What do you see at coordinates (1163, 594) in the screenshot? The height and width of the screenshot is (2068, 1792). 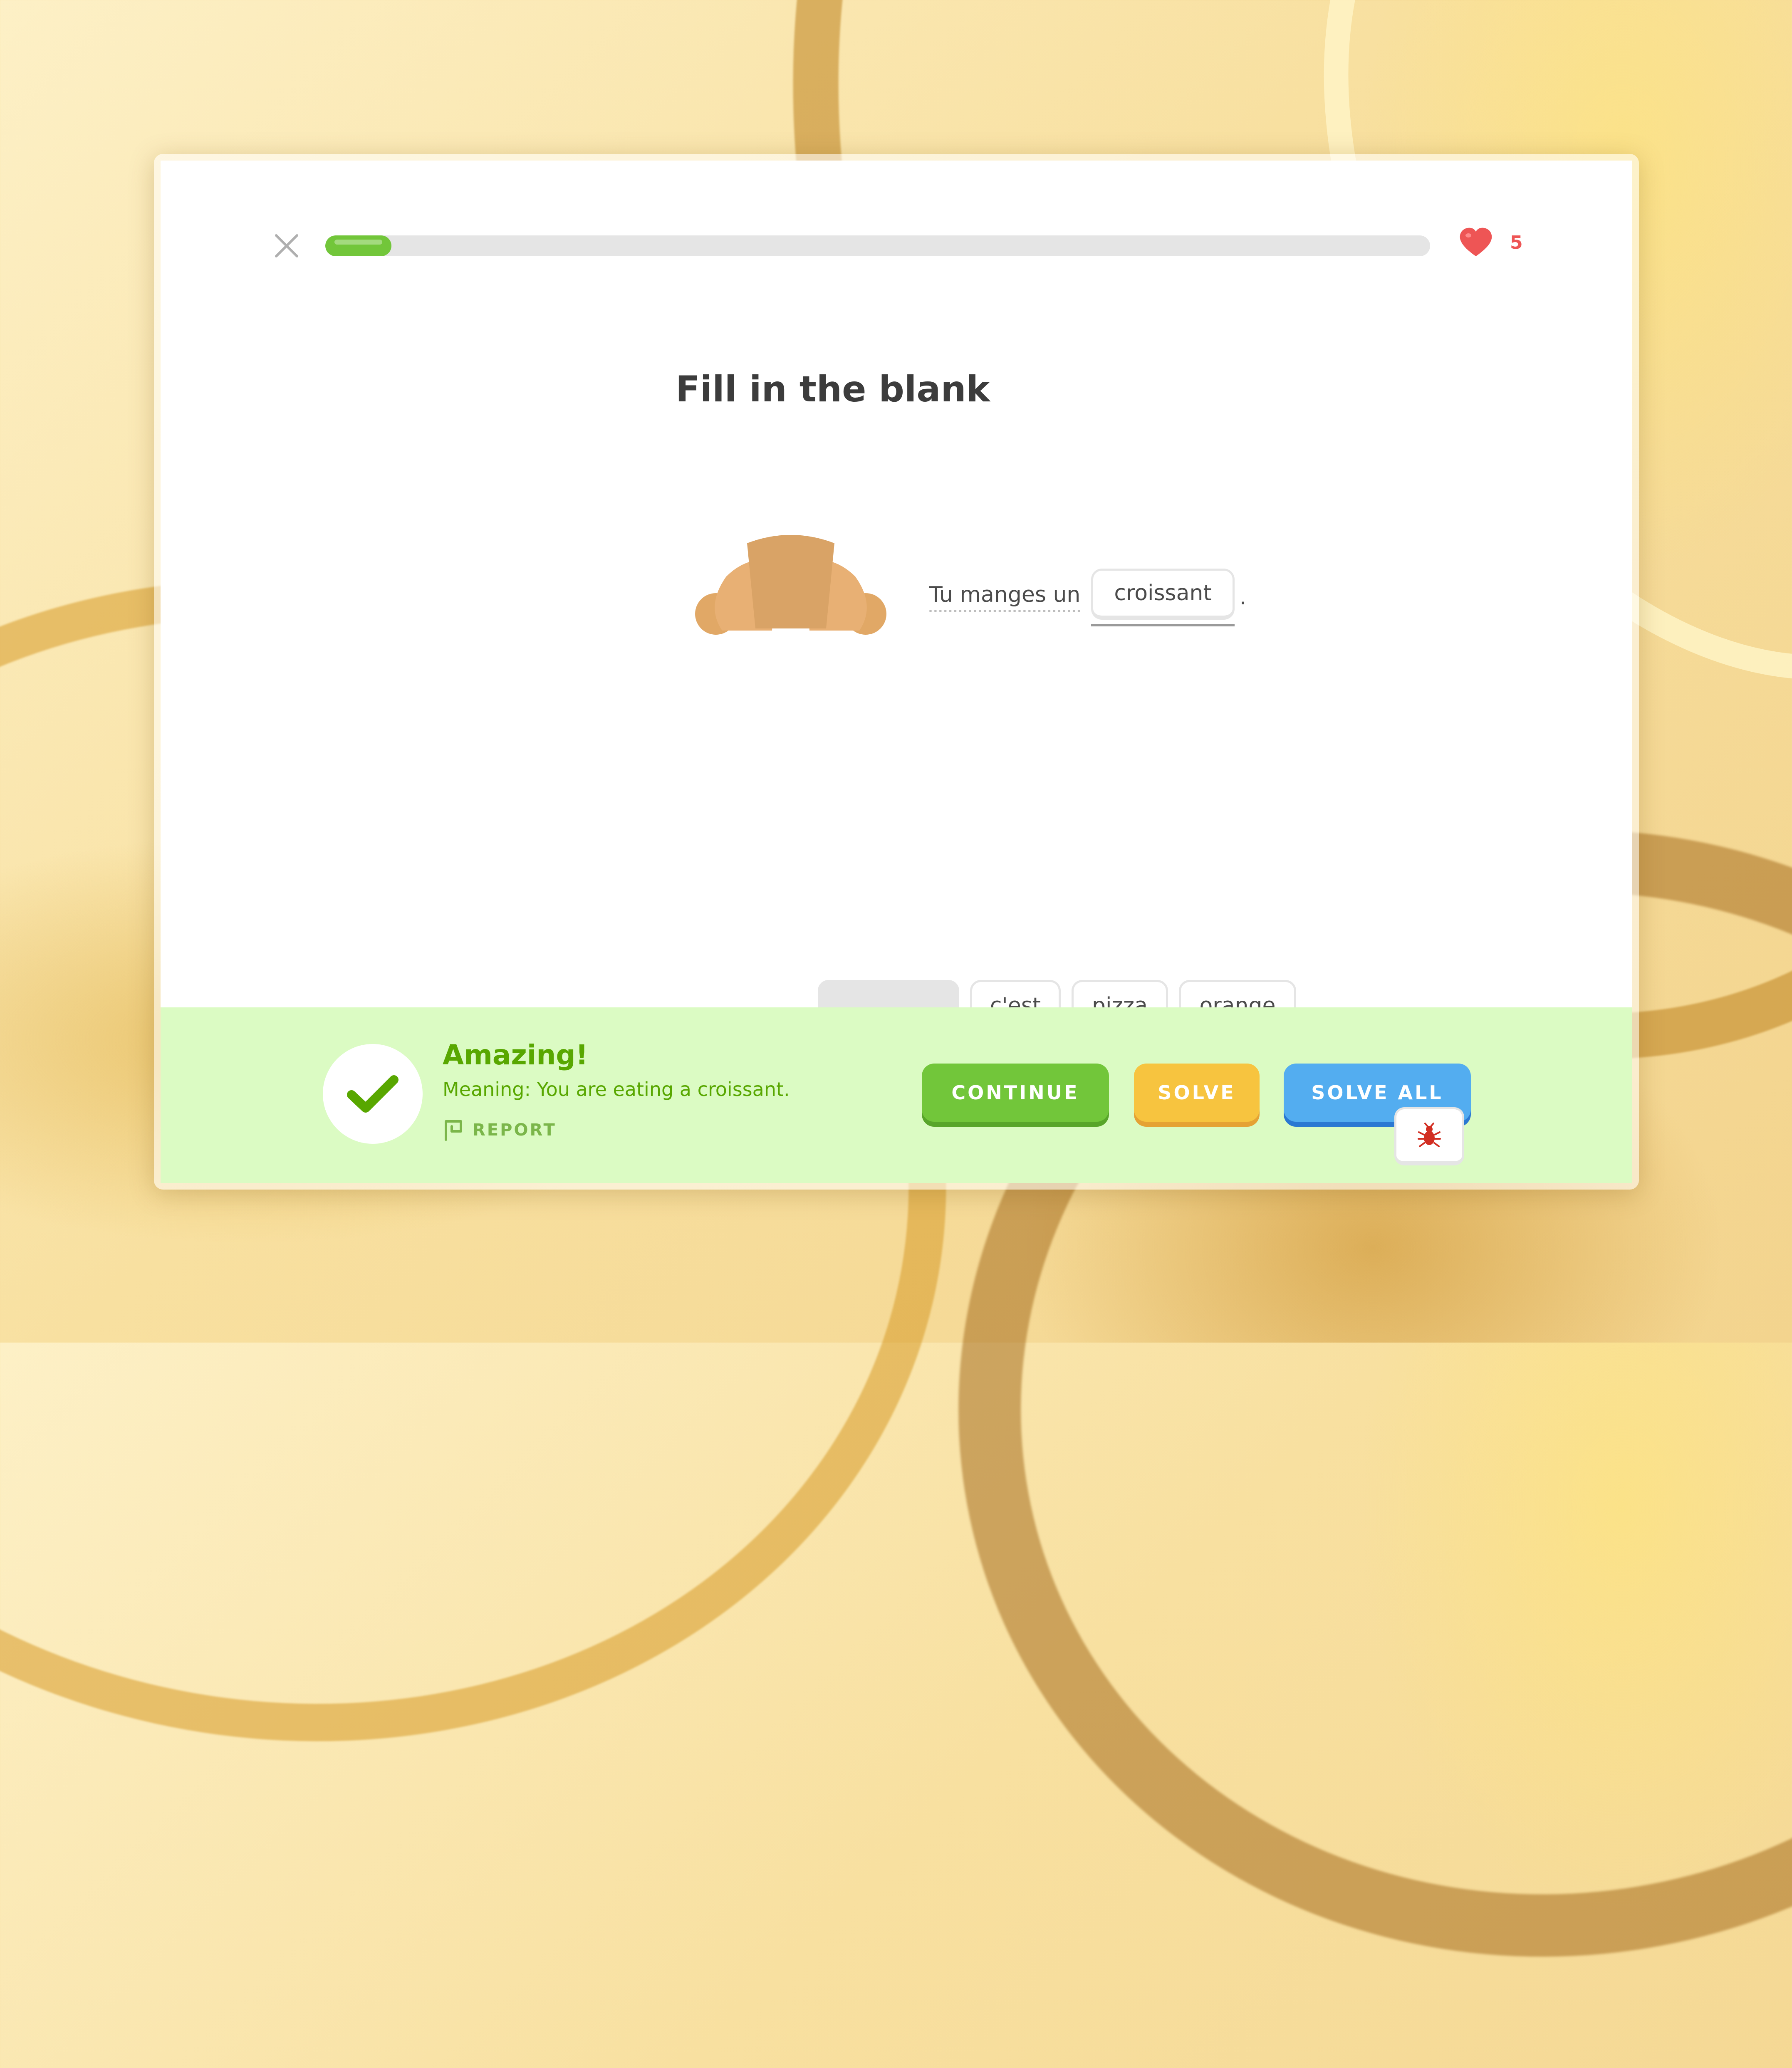 I see `answer-chip: croissant` at bounding box center [1163, 594].